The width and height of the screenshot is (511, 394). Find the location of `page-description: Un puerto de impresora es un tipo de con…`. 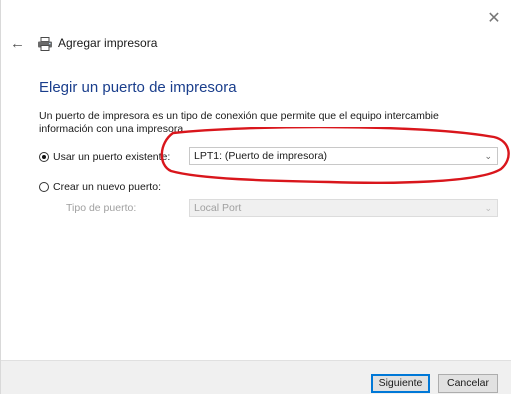

page-description: Un puerto de impresora es un tipo de con… is located at coordinates (239, 122).